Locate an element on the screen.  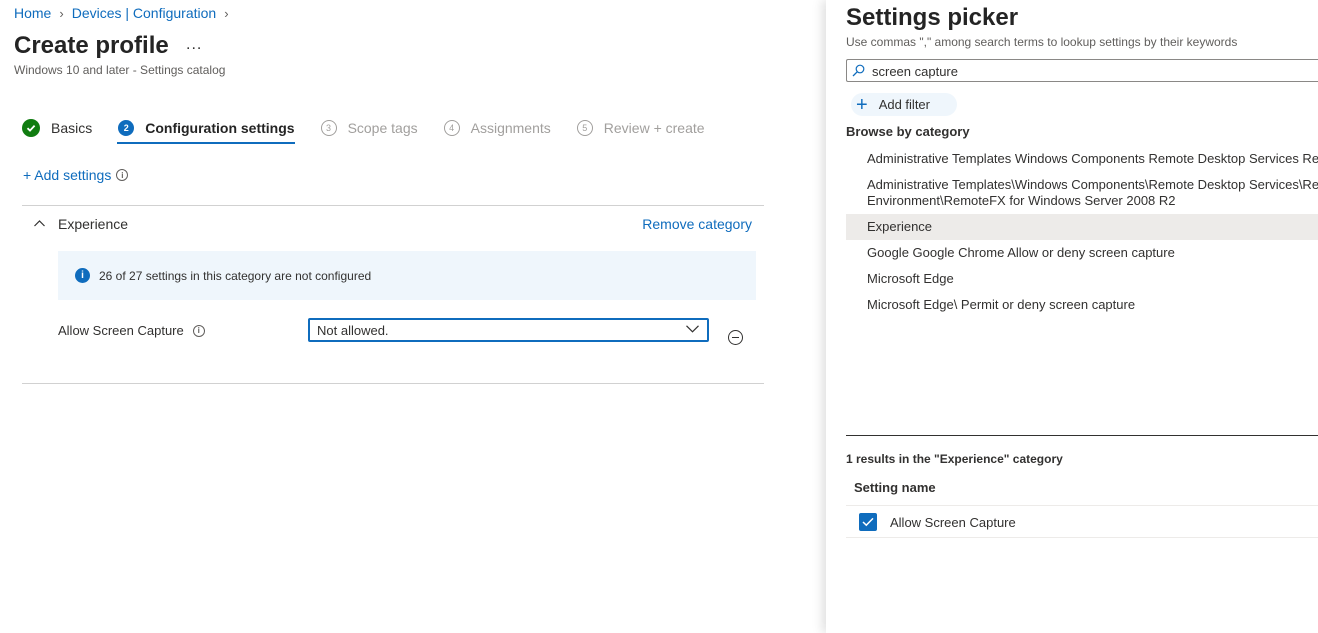
category-name: Experience is located at coordinates (93, 224).